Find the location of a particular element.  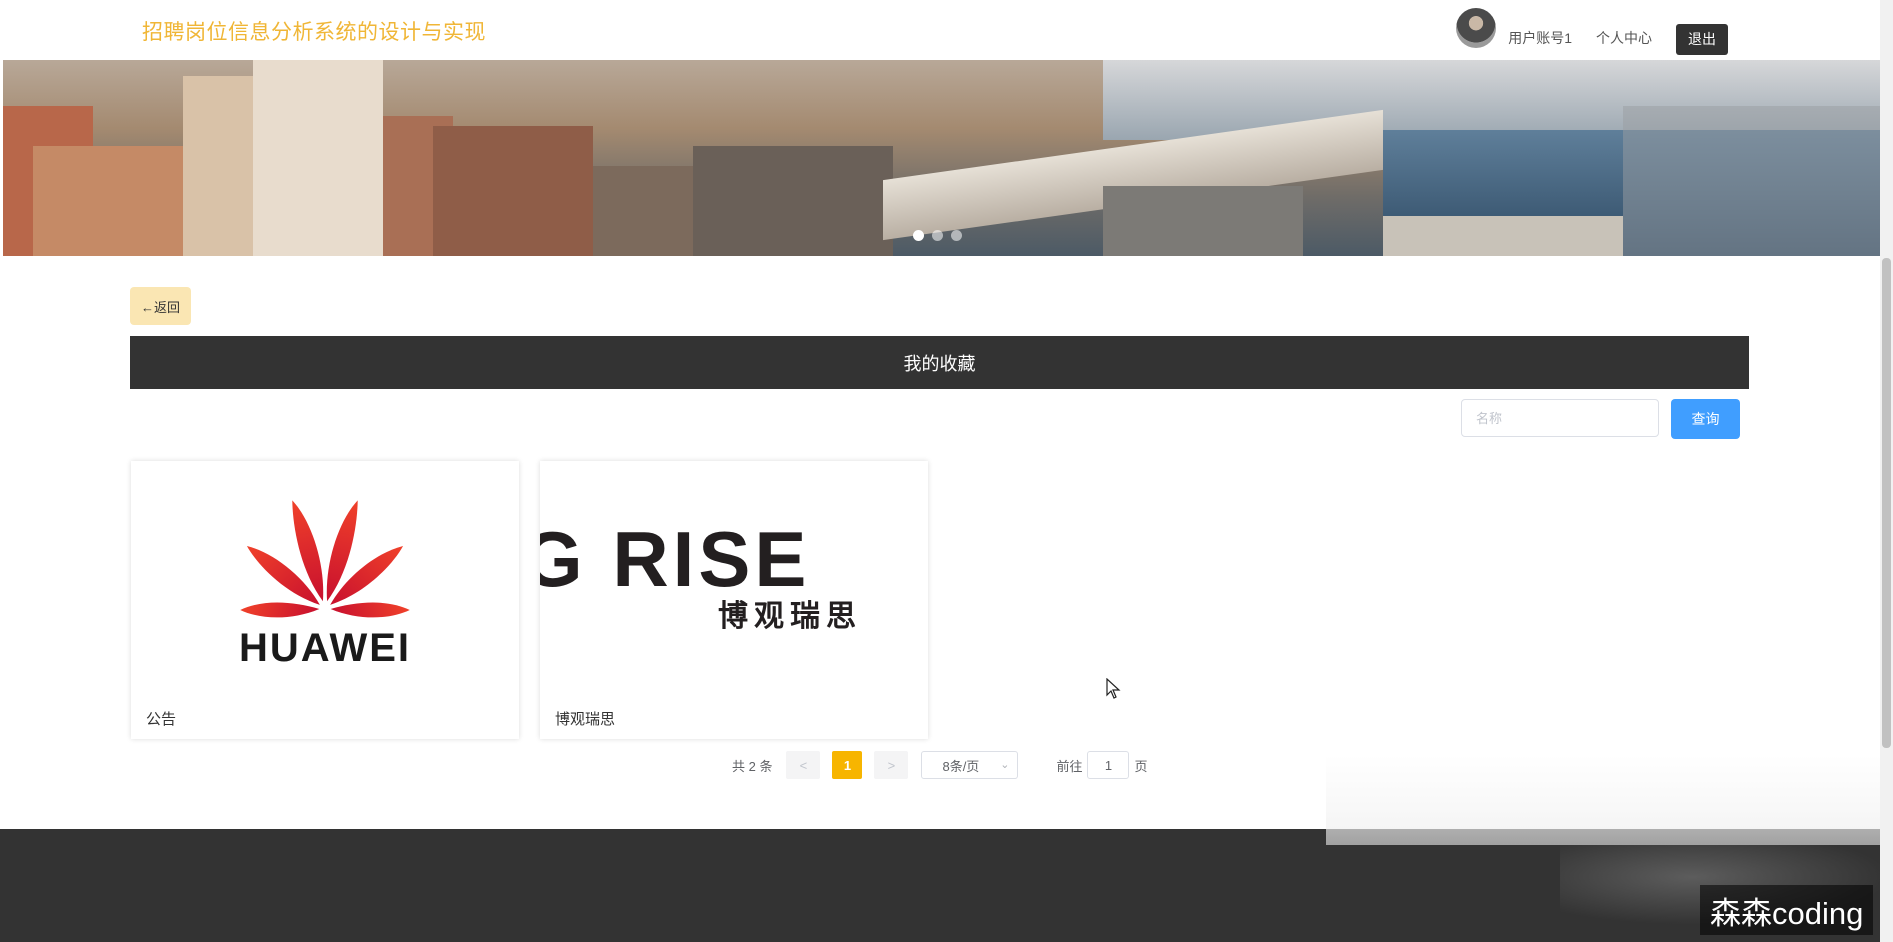

rise-logo: G RISE 博观瑞思 is located at coordinates (701, 574).